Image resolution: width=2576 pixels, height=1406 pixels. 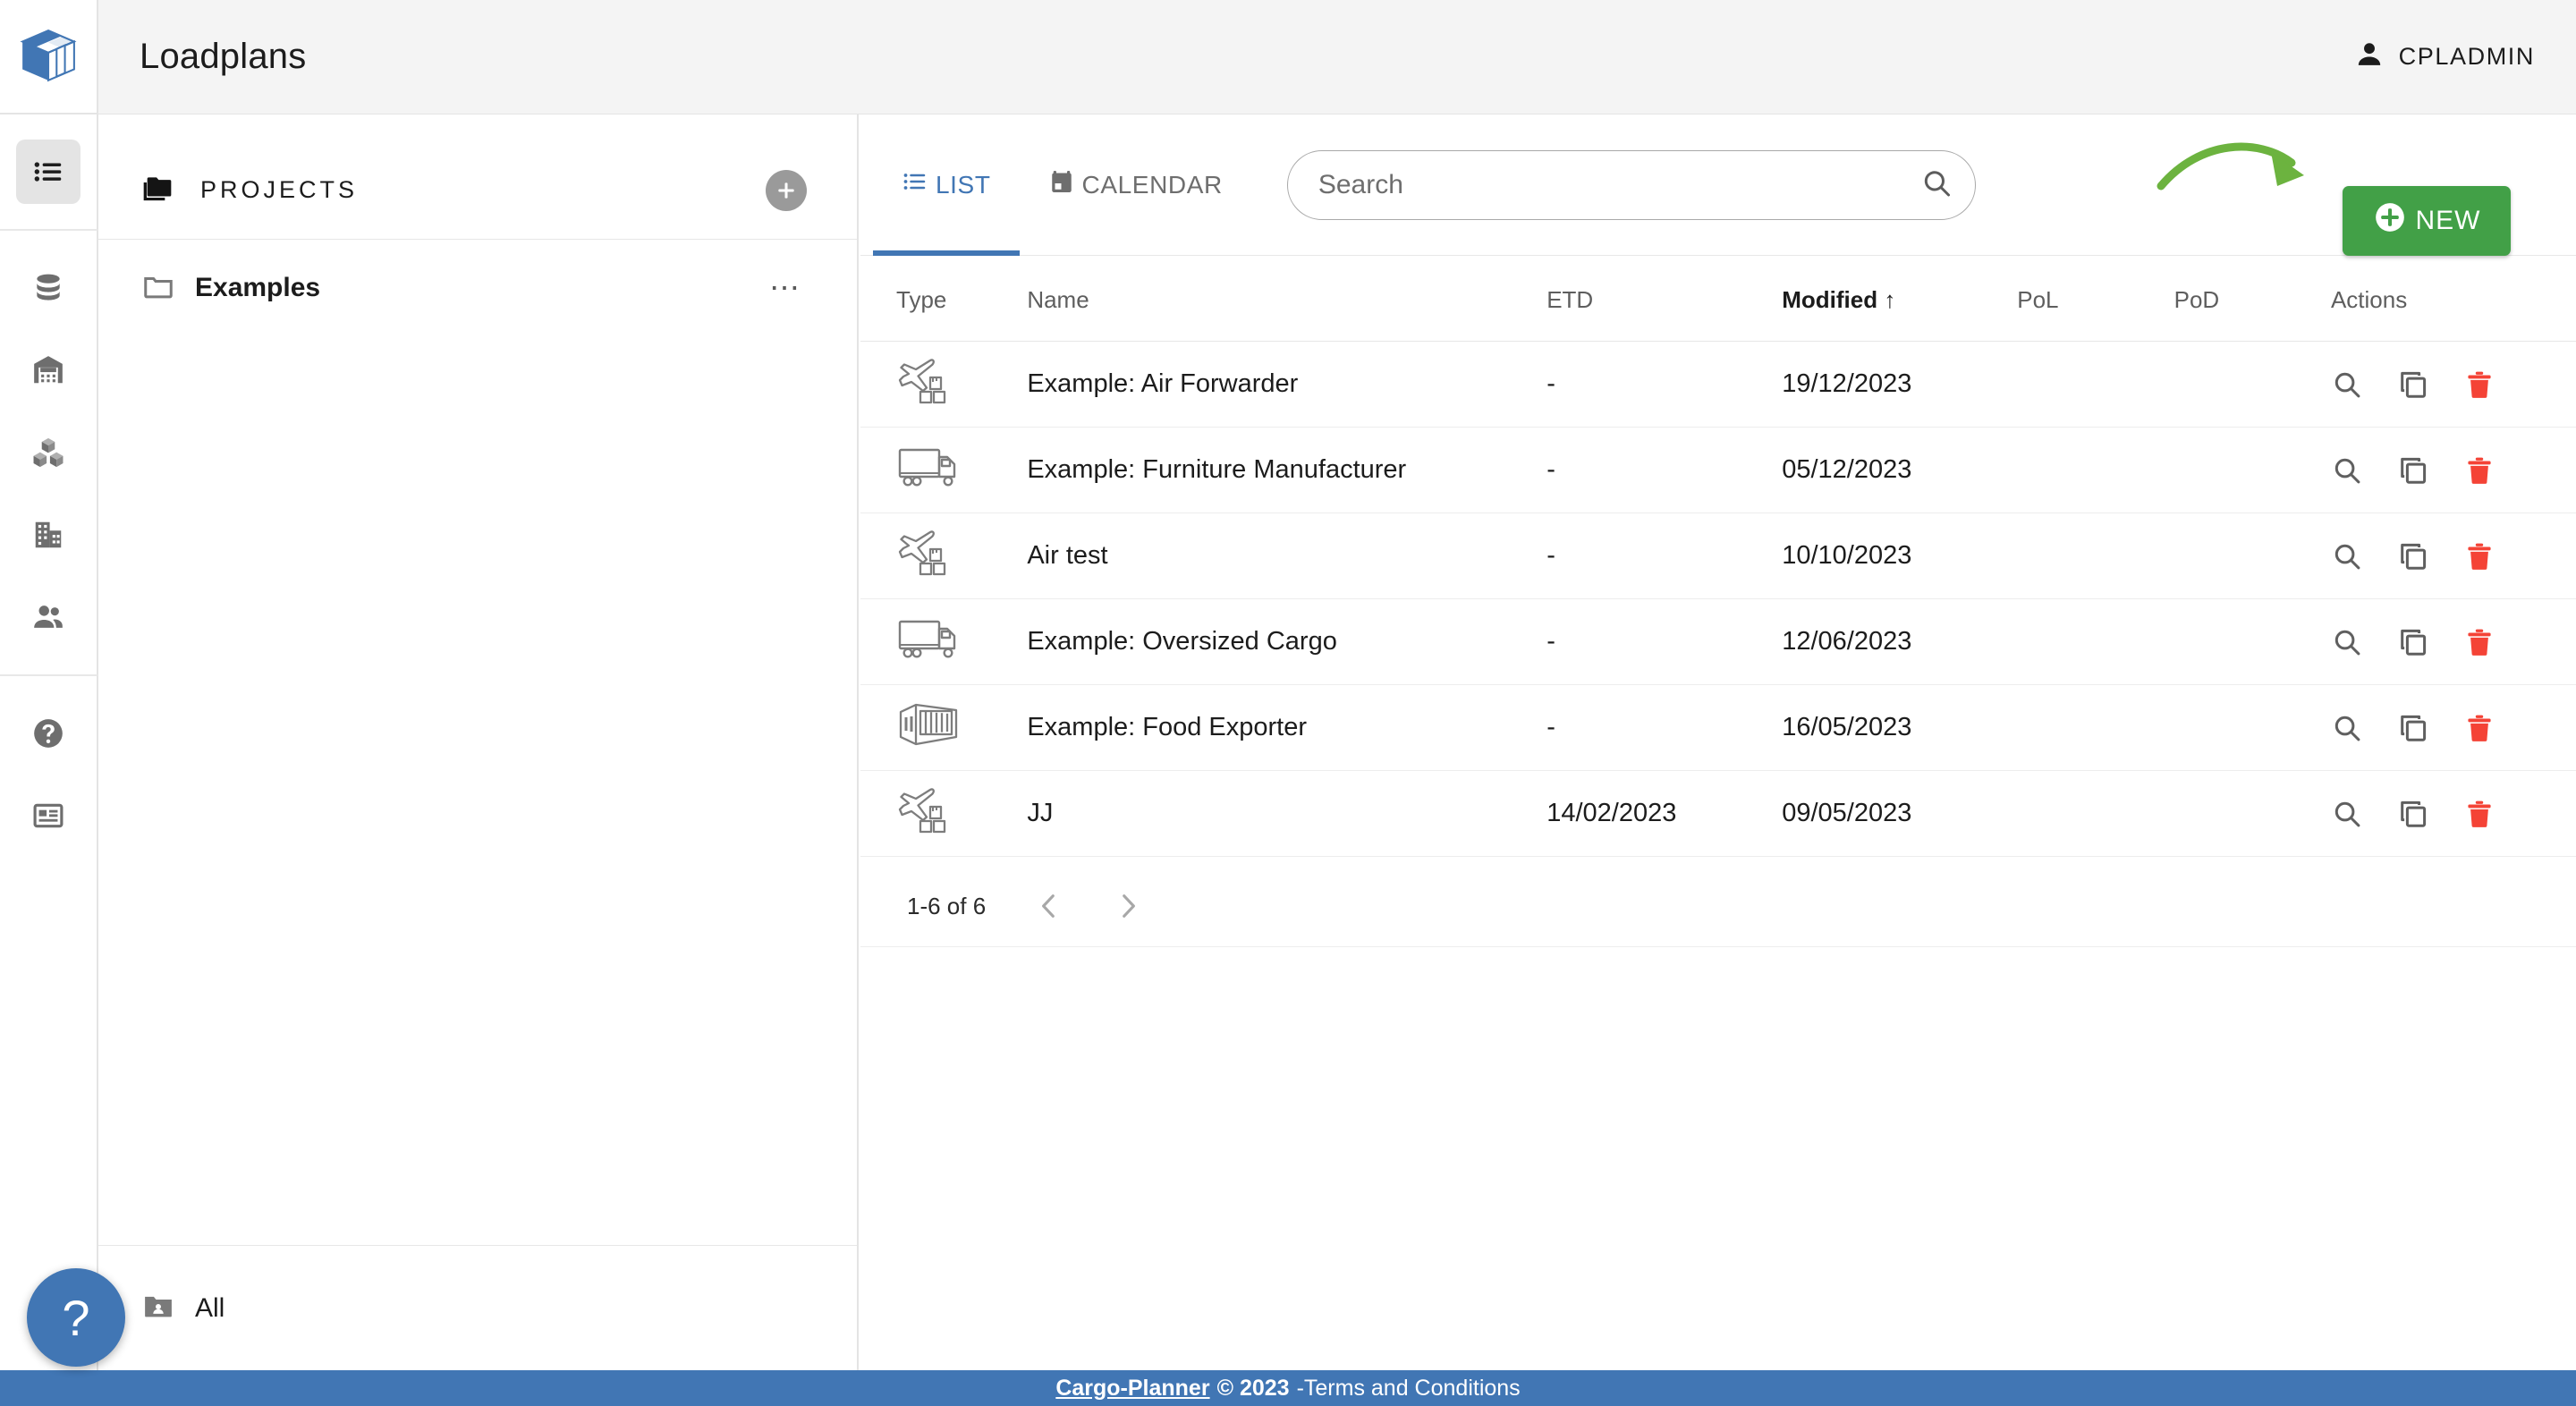 What do you see at coordinates (1718, 642) in the screenshot?
I see `table-row: Example: Oversized Cargo -12/06/2023` at bounding box center [1718, 642].